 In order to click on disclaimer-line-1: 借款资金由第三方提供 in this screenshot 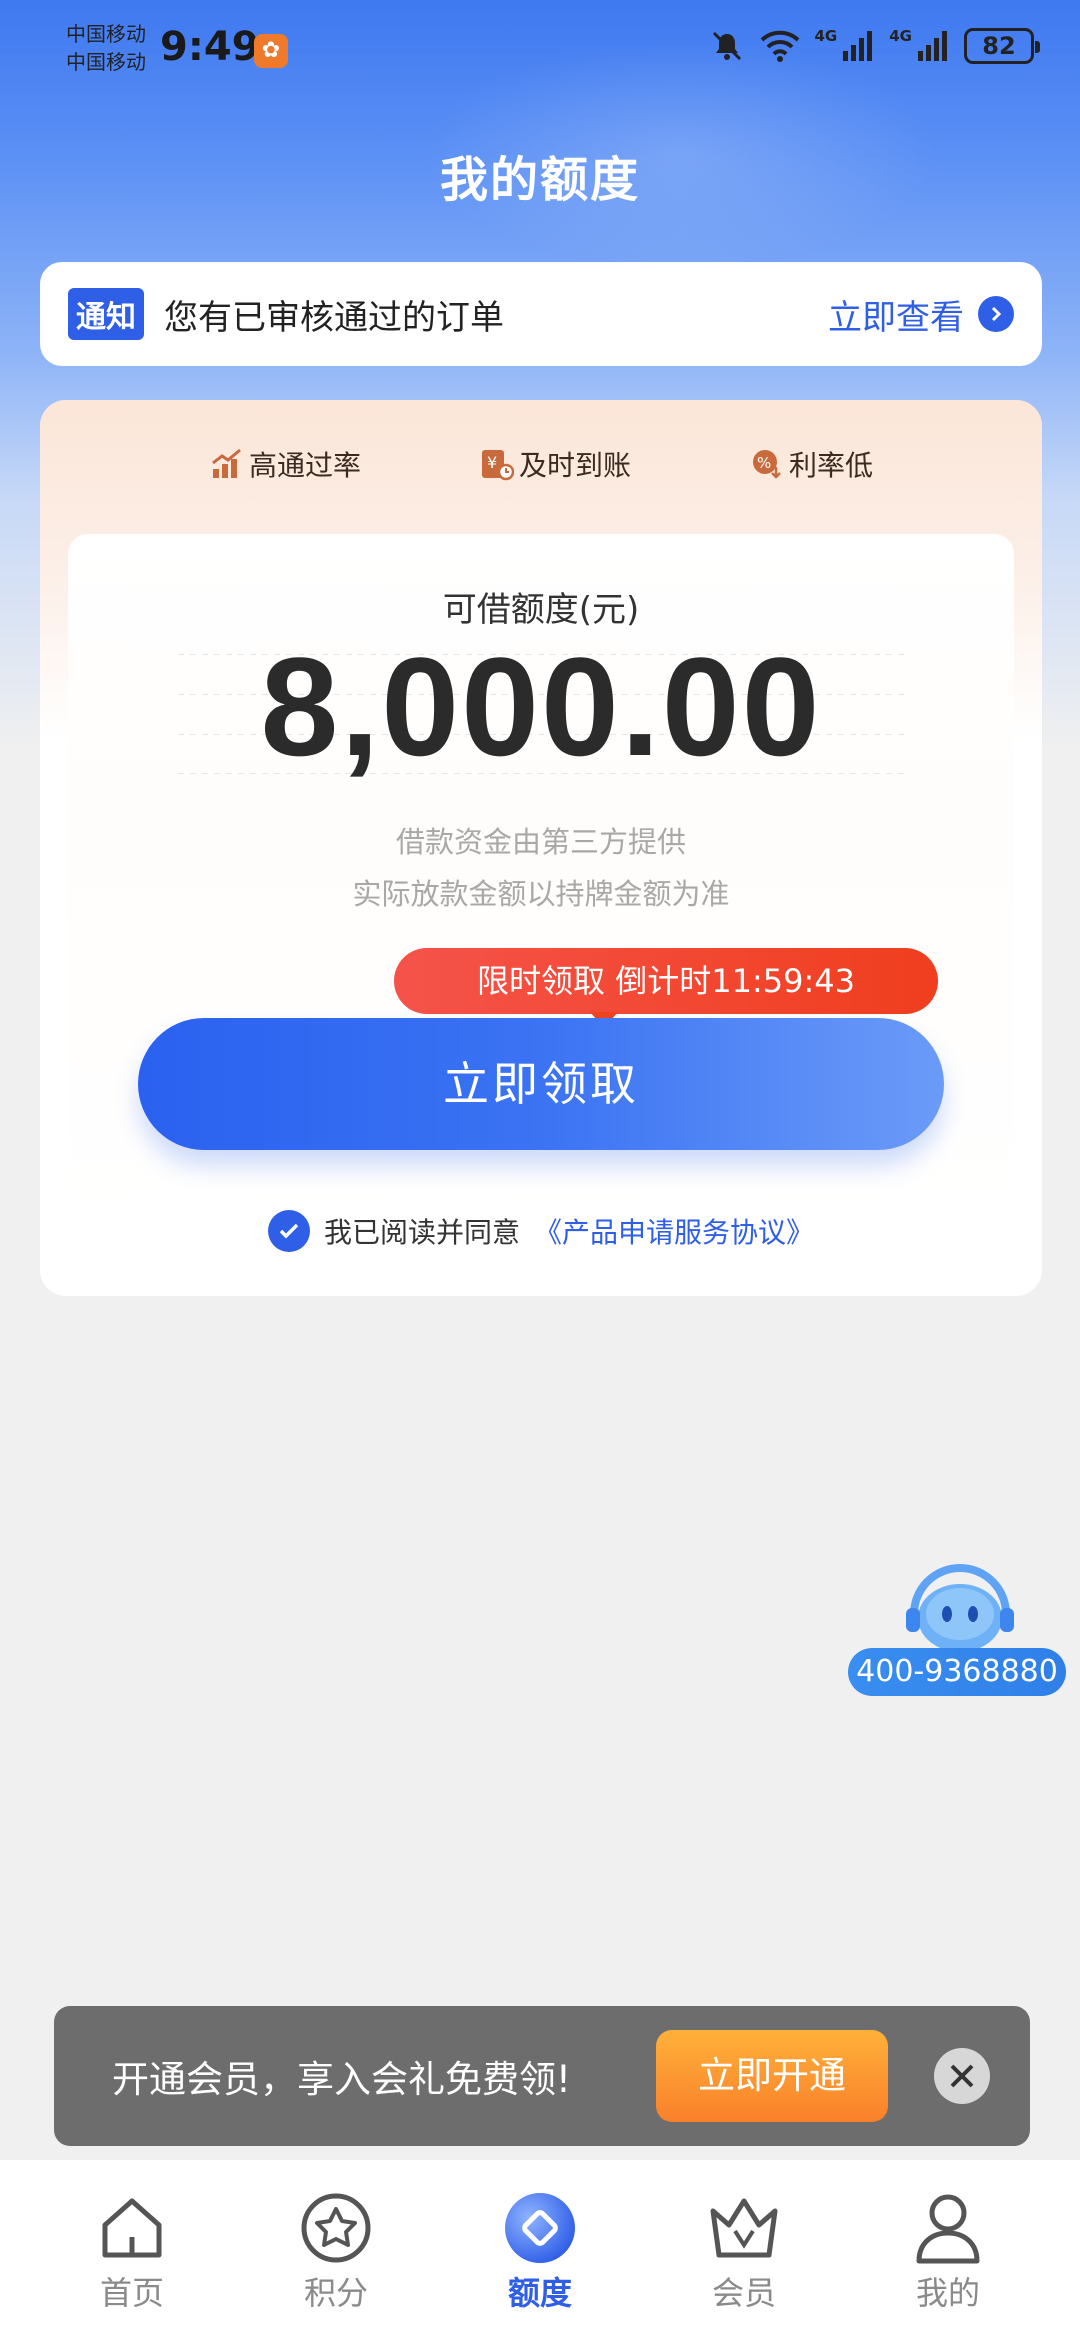, I will do `click(540, 842)`.